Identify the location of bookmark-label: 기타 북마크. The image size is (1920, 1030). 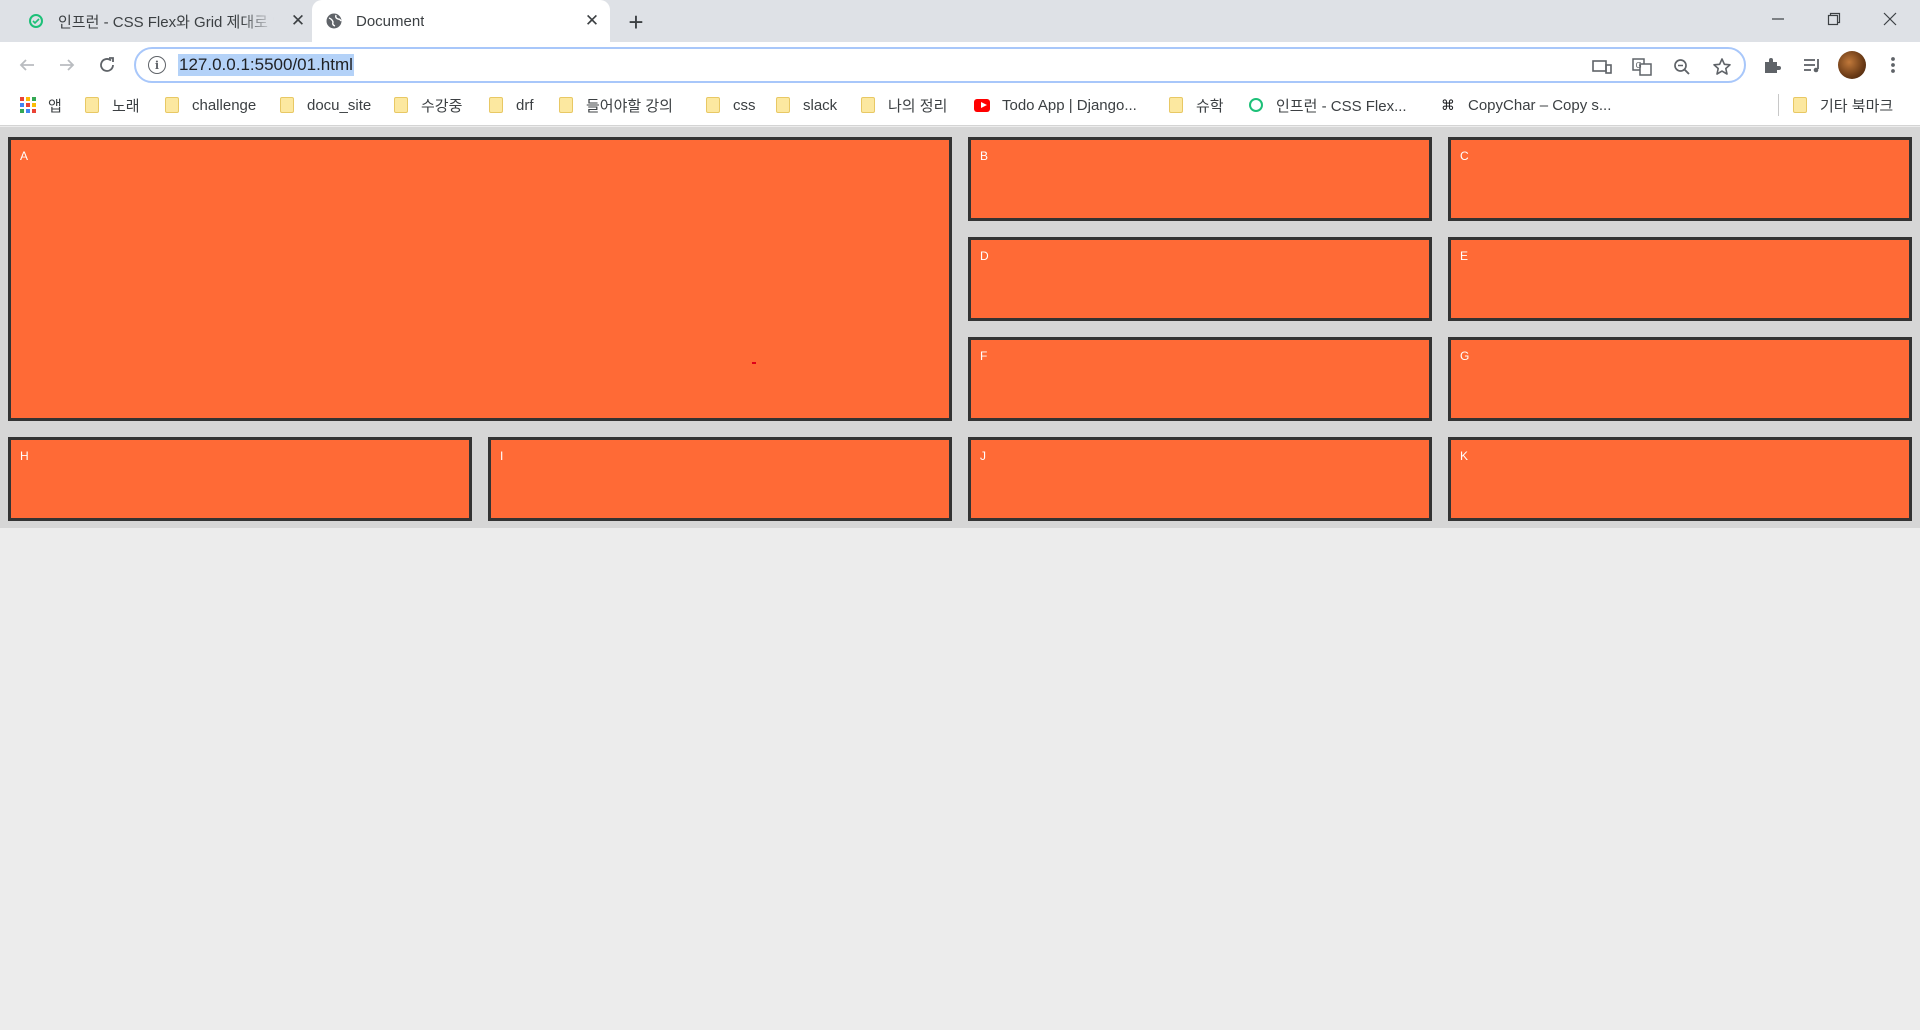
(1857, 106).